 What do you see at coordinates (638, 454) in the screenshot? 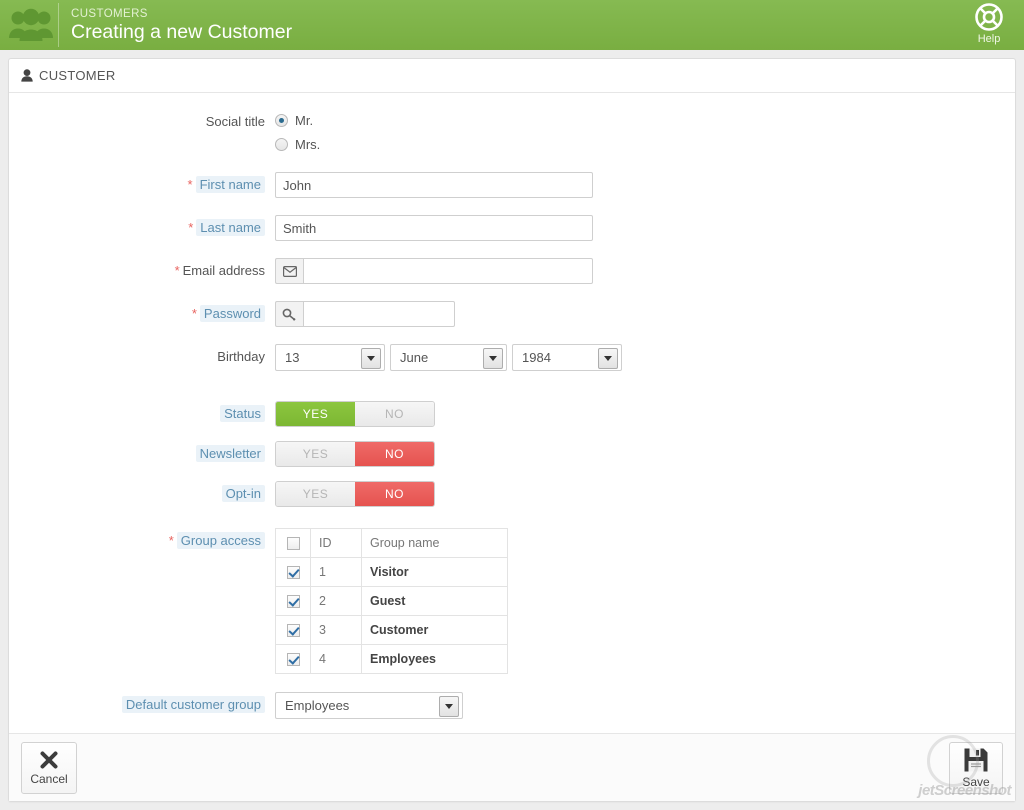
I see `newsletter-control: YES NO` at bounding box center [638, 454].